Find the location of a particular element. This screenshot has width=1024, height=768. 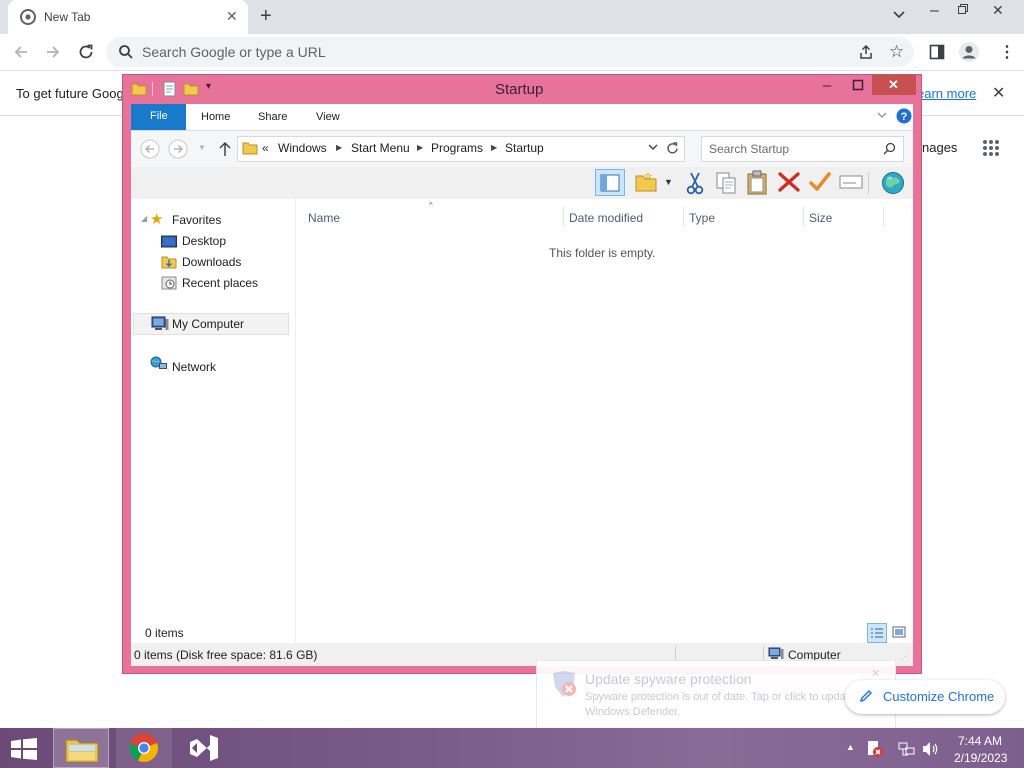

nav-desktop: Desktop is located at coordinates (204, 241).